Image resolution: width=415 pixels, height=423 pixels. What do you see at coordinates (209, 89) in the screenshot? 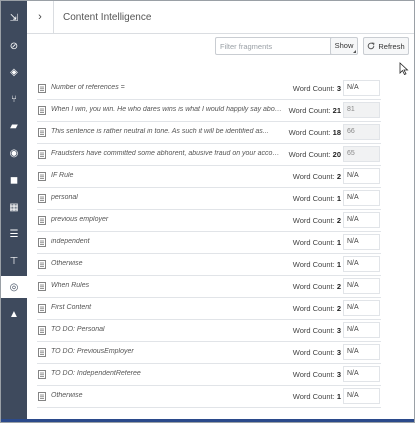
I see `fragment-row: Number of references = Word Count: 3 N/A` at bounding box center [209, 89].